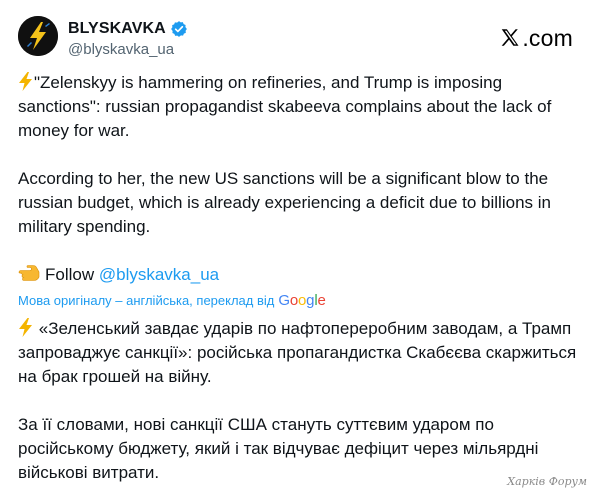  Describe the element at coordinates (179, 29) in the screenshot. I see `verified-badge-icon` at that location.